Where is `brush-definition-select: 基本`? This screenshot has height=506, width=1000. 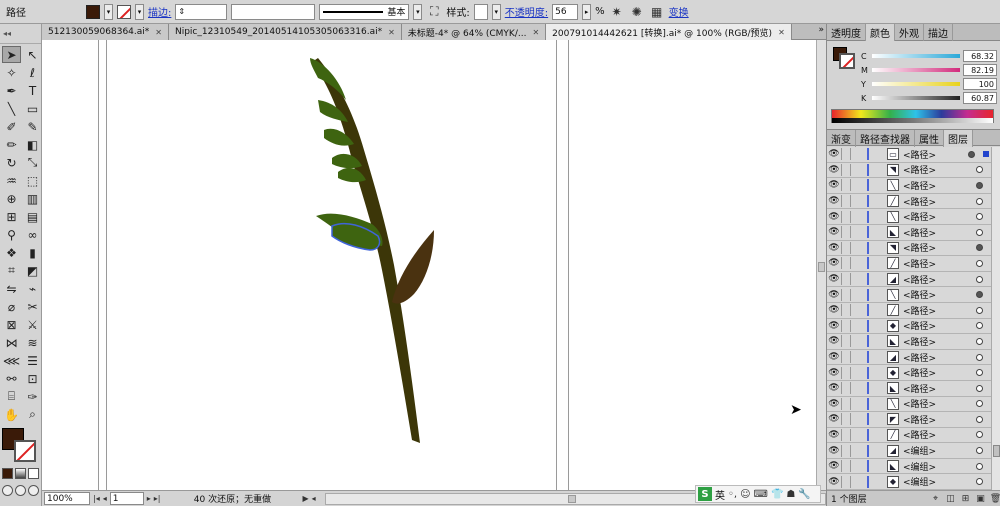 brush-definition-select: 基本 is located at coordinates (364, 11).